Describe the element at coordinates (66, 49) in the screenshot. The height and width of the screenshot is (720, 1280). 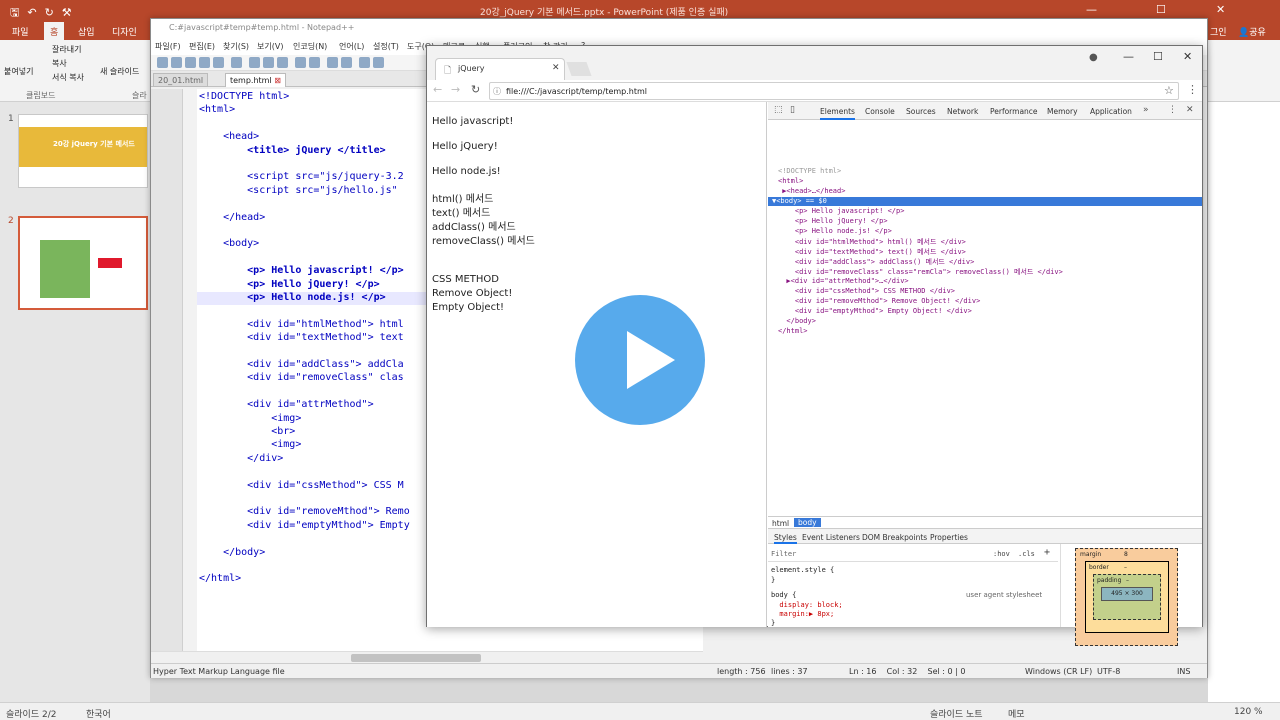
I see `cut-button: 잘라내기` at that location.